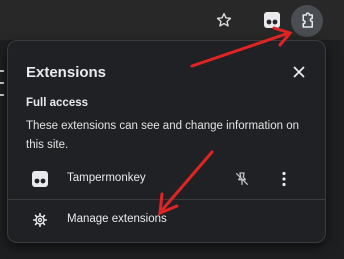 The height and width of the screenshot is (259, 344). I want to click on pin-off-icon, so click(242, 178).